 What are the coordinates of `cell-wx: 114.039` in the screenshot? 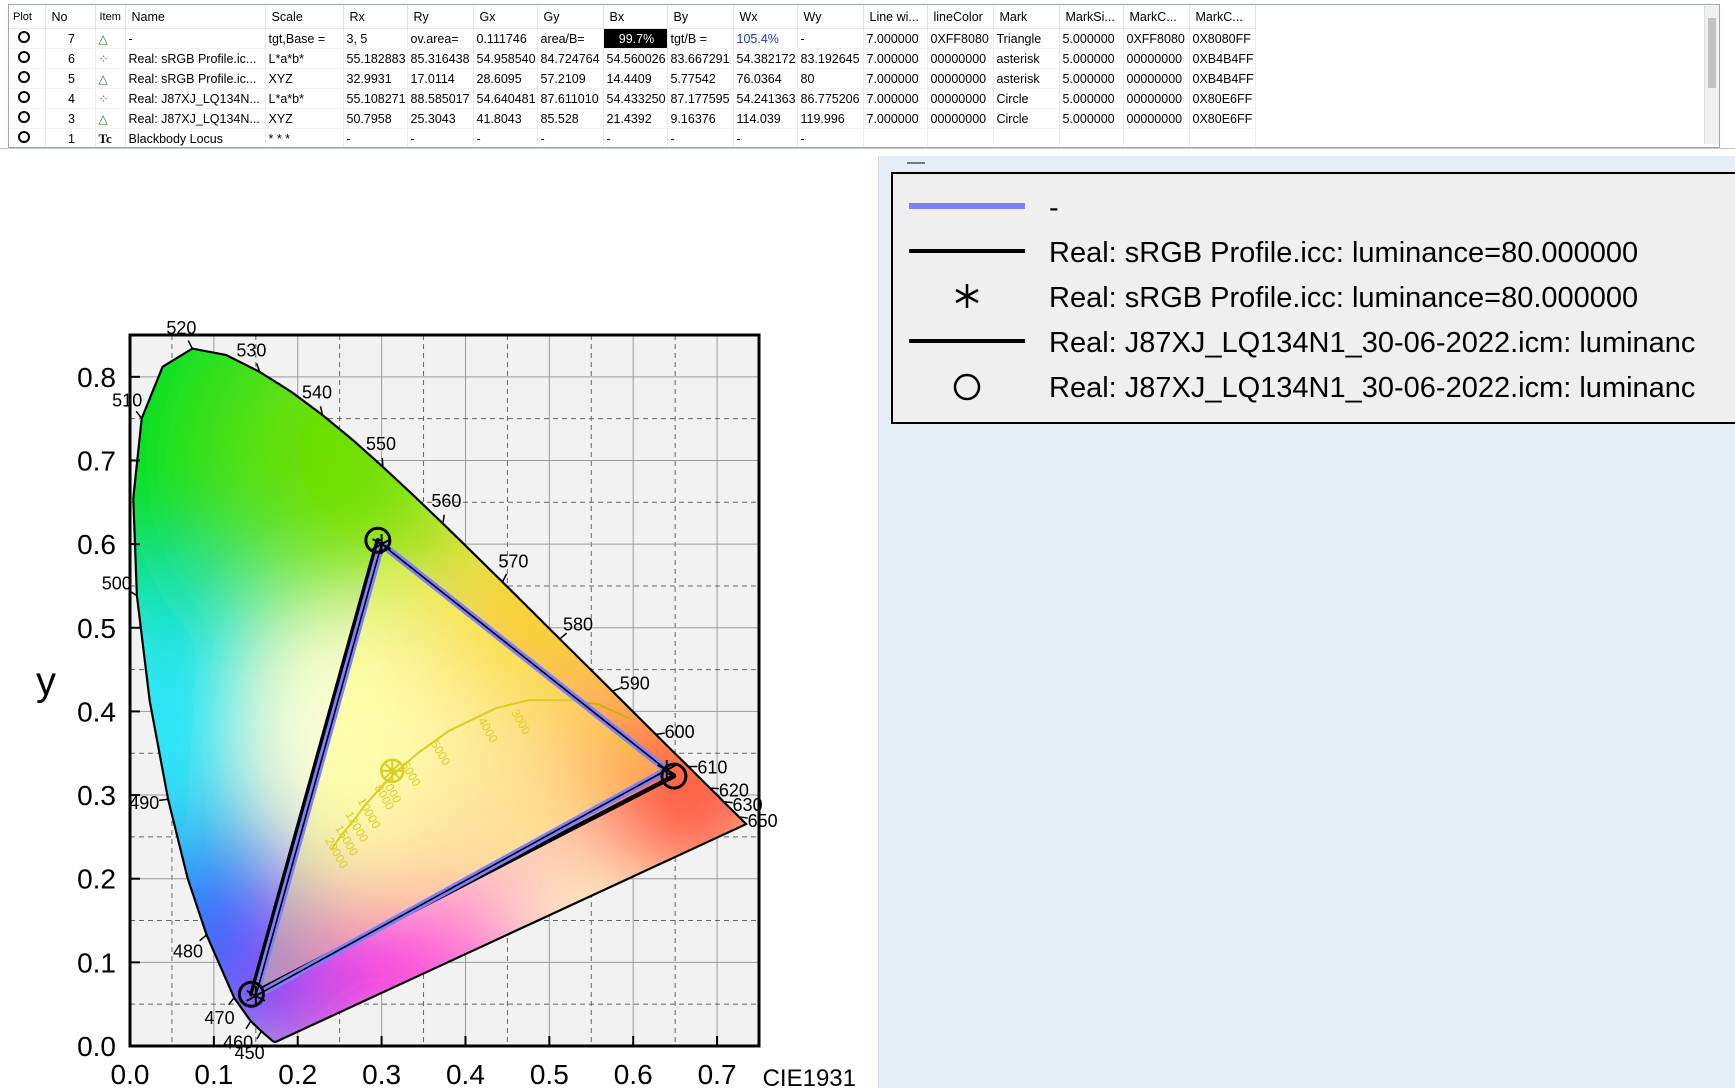 It's located at (765, 118).